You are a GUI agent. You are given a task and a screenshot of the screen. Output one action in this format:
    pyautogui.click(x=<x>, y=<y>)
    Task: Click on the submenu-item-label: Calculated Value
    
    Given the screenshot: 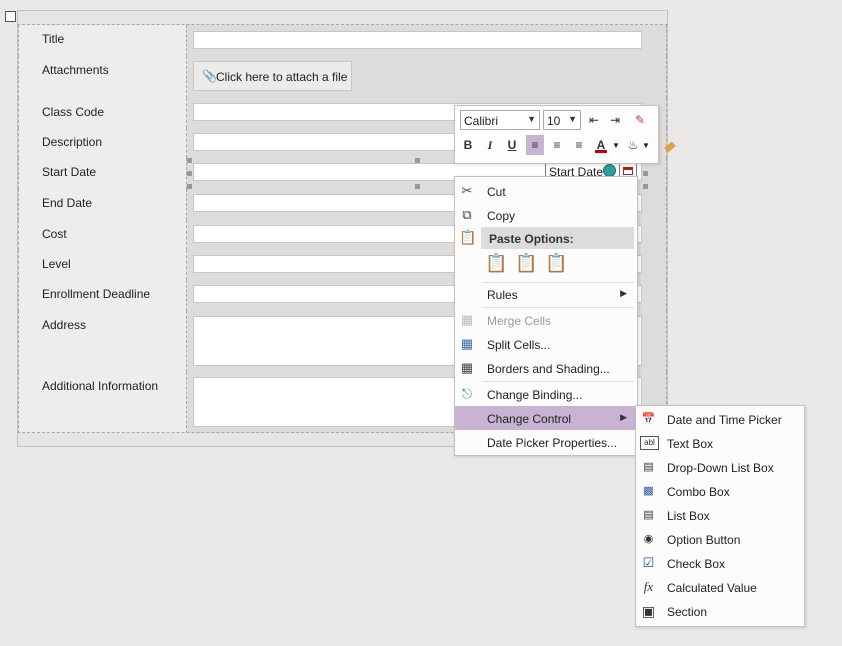 What is the action you would take?
    pyautogui.click(x=712, y=588)
    